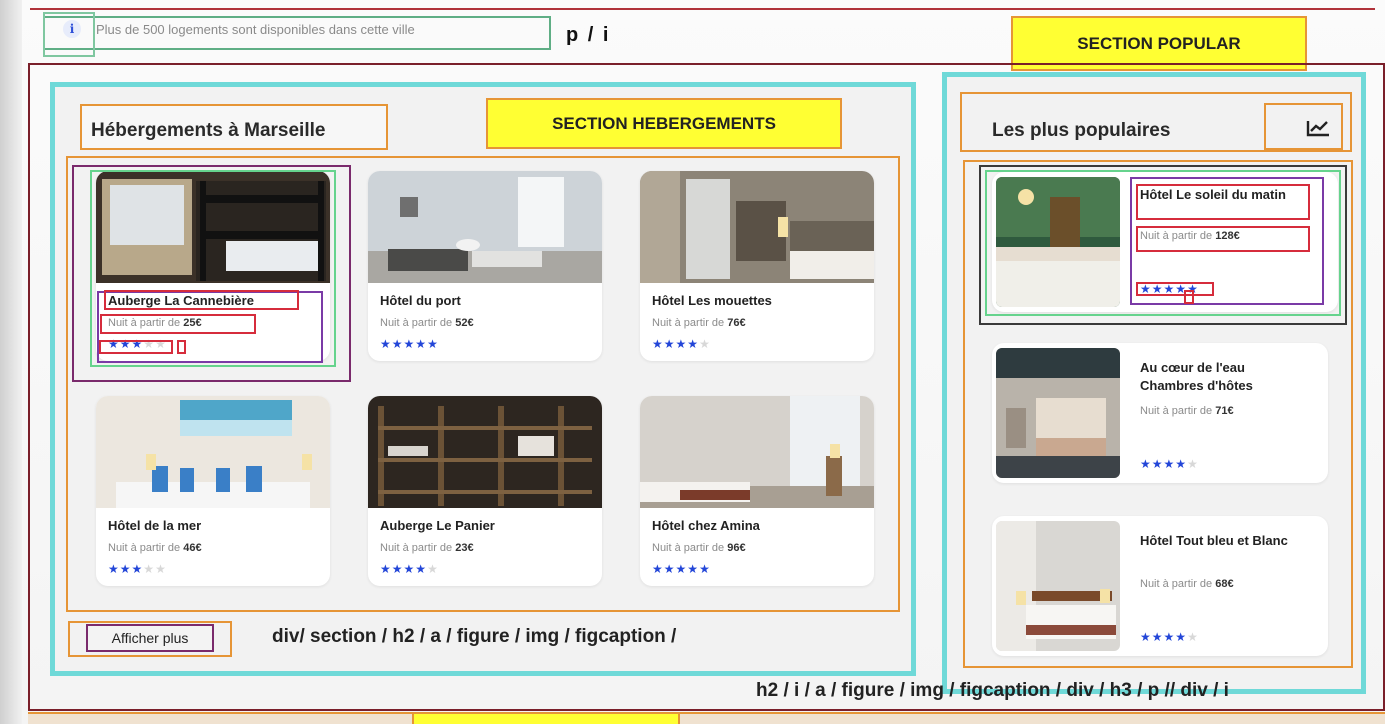 The height and width of the screenshot is (724, 1385). What do you see at coordinates (699, 323) in the screenshot?
I see `hotel-price: Nuit à partir de 76€` at bounding box center [699, 323].